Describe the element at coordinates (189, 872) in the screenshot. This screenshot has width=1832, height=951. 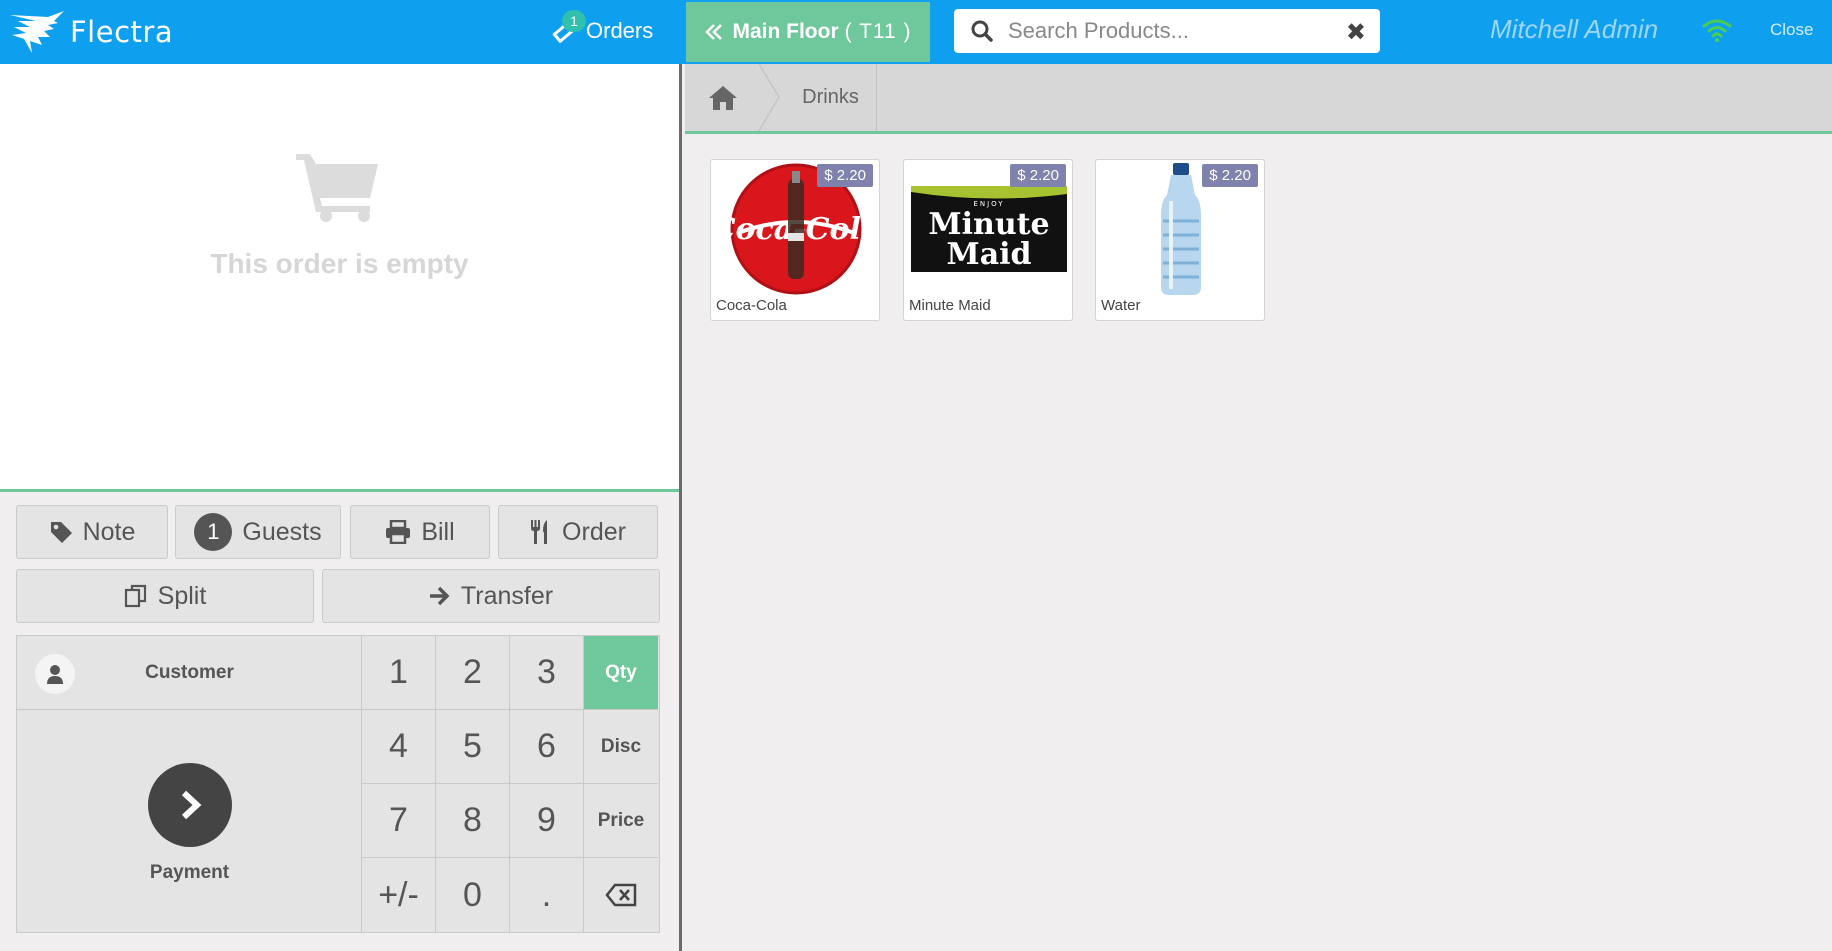
I see `payment-label: Payment` at that location.